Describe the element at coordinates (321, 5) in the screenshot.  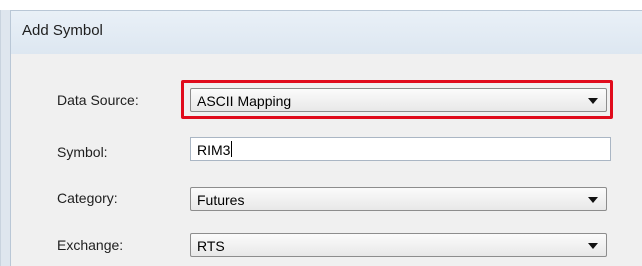
I see `window-top-frame` at that location.